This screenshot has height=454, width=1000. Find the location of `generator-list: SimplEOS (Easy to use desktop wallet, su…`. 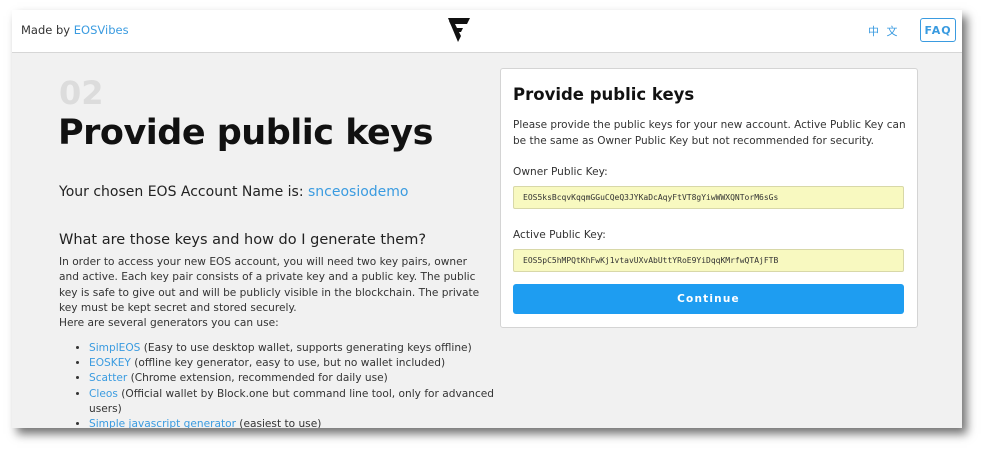

generator-list: SimplEOS (Easy to use desktop wallet, su… is located at coordinates (284, 384).